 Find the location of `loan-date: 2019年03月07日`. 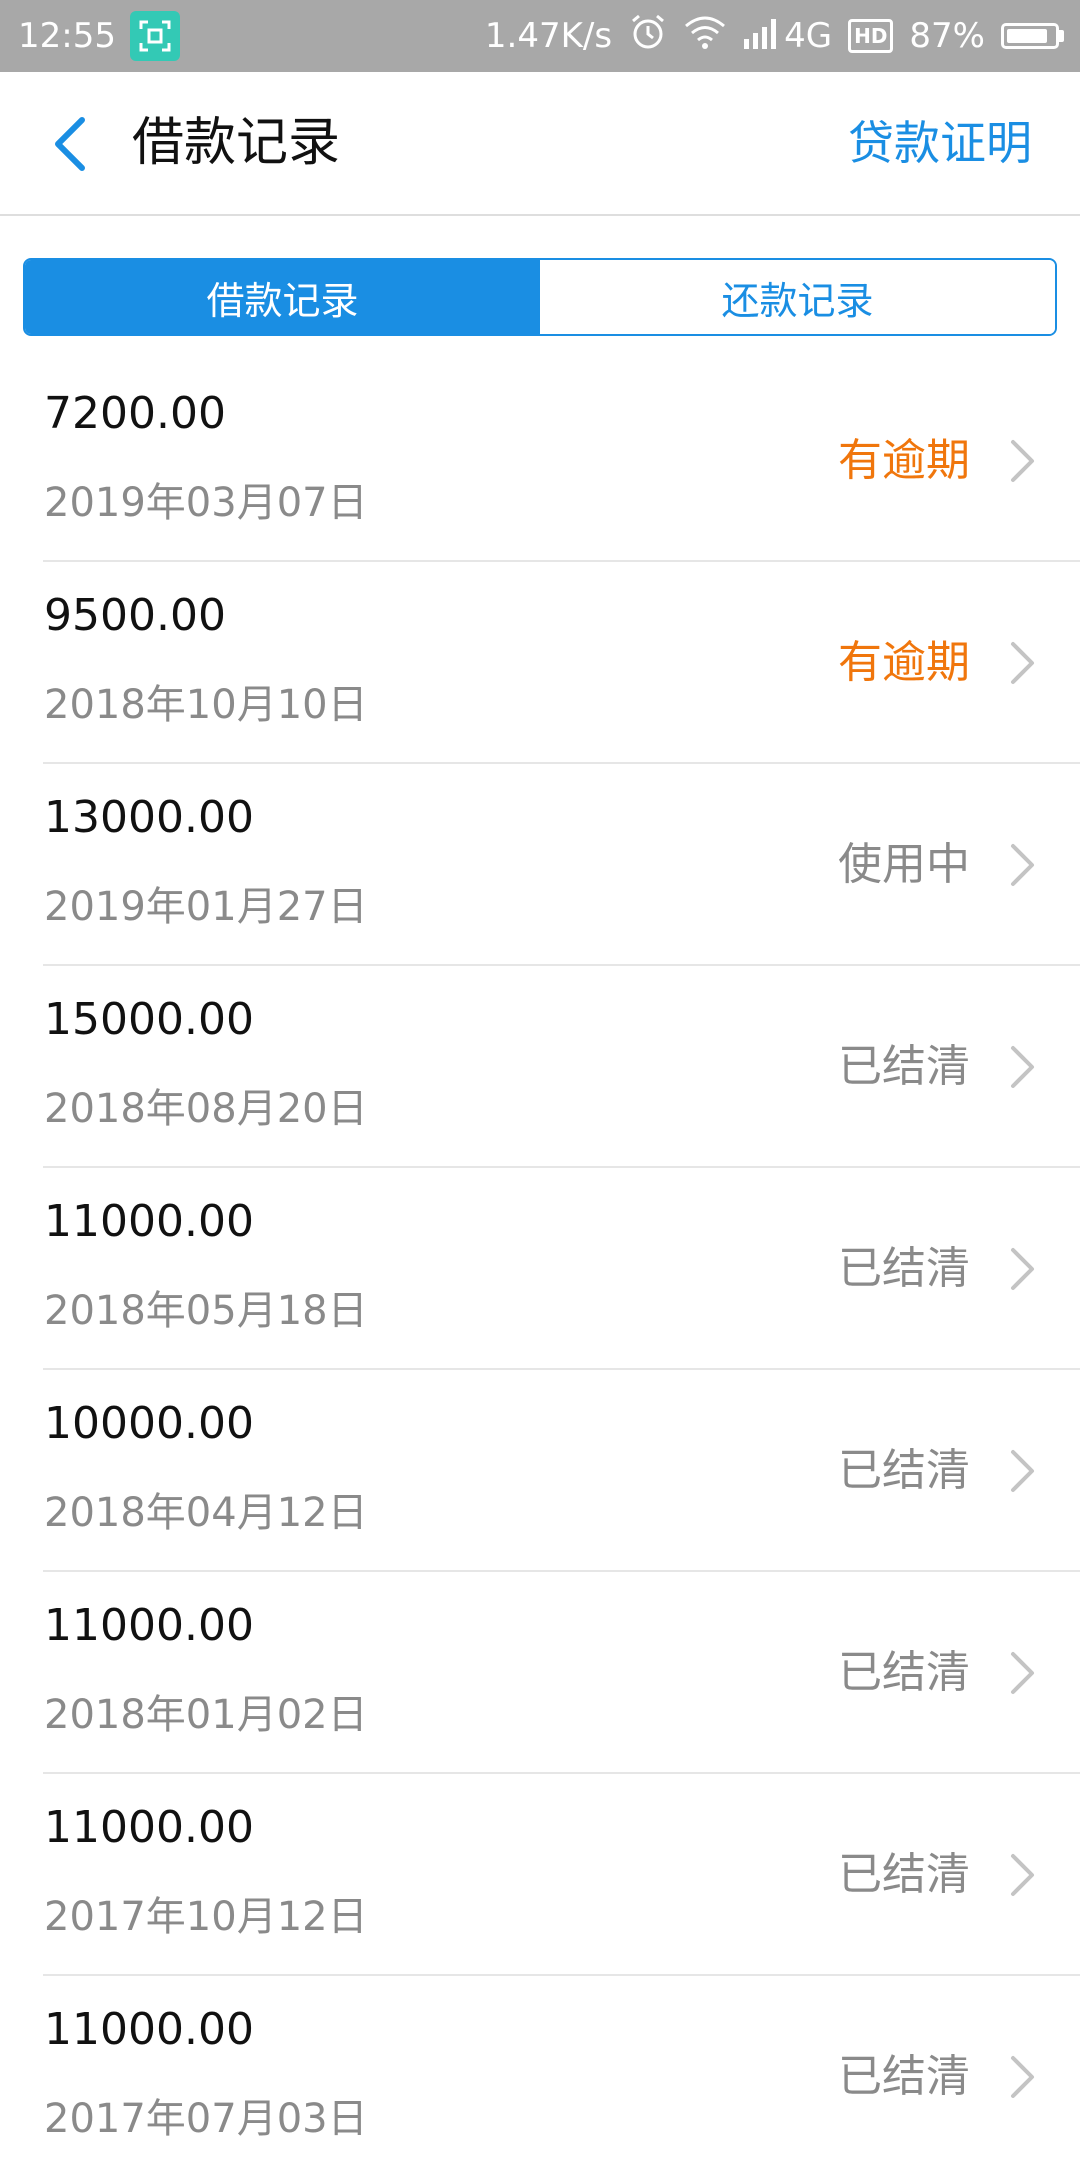

loan-date: 2019年03月07日 is located at coordinates (206, 503).